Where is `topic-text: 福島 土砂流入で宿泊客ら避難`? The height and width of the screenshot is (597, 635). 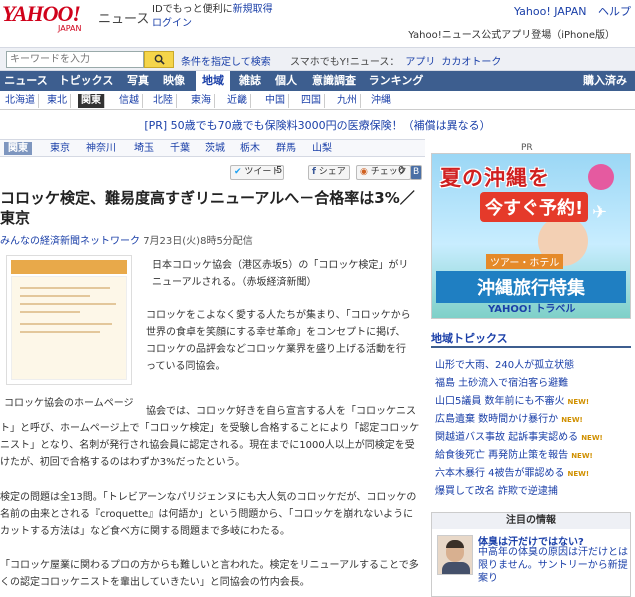
topic-text: 福島 土砂流入で宿泊客ら避難 is located at coordinates (502, 383).